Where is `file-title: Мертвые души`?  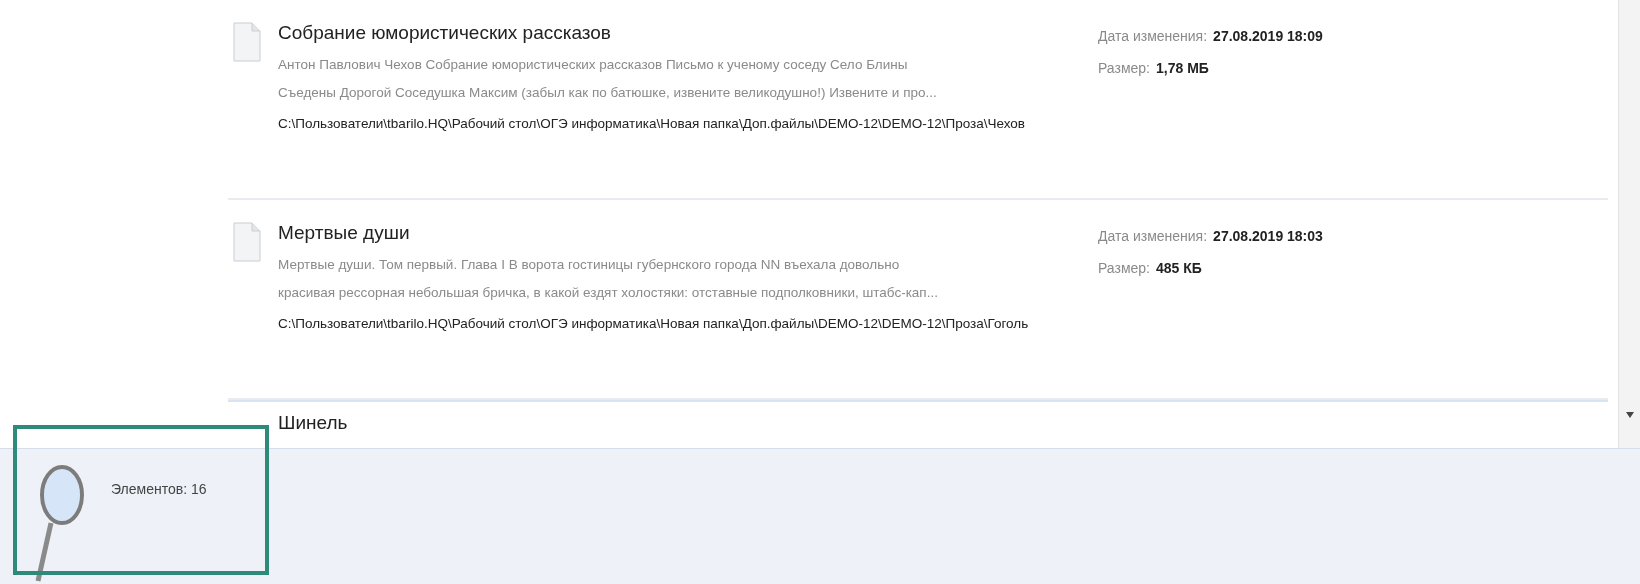
file-title: Мертвые души is located at coordinates (344, 233).